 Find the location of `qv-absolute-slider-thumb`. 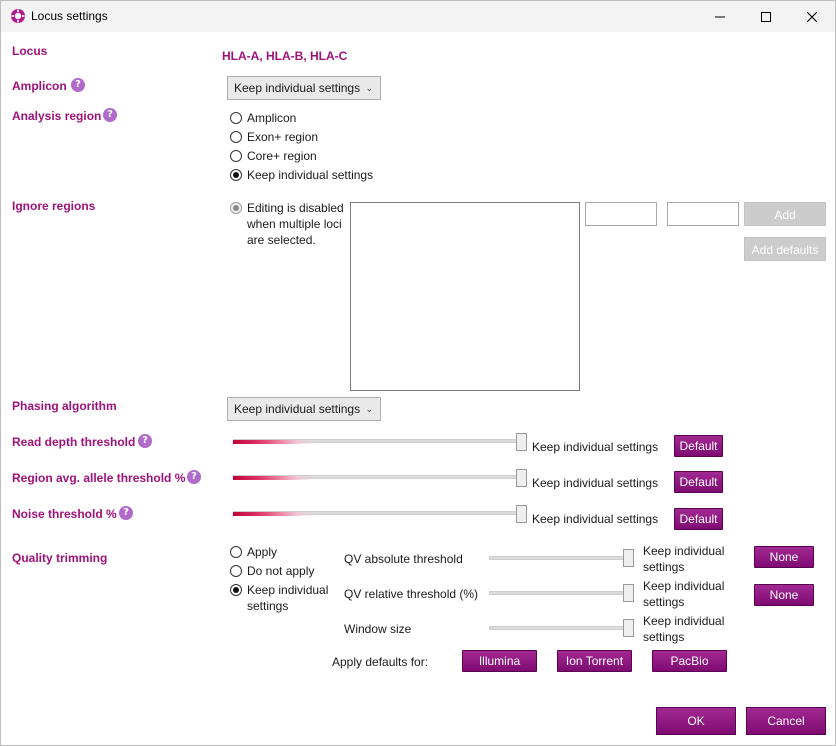

qv-absolute-slider-thumb is located at coordinates (628, 558).